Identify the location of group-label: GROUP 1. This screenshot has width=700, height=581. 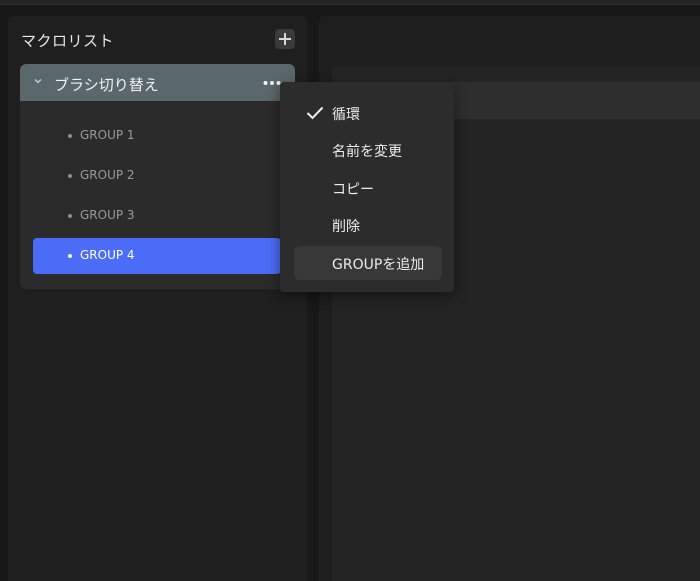
(107, 135).